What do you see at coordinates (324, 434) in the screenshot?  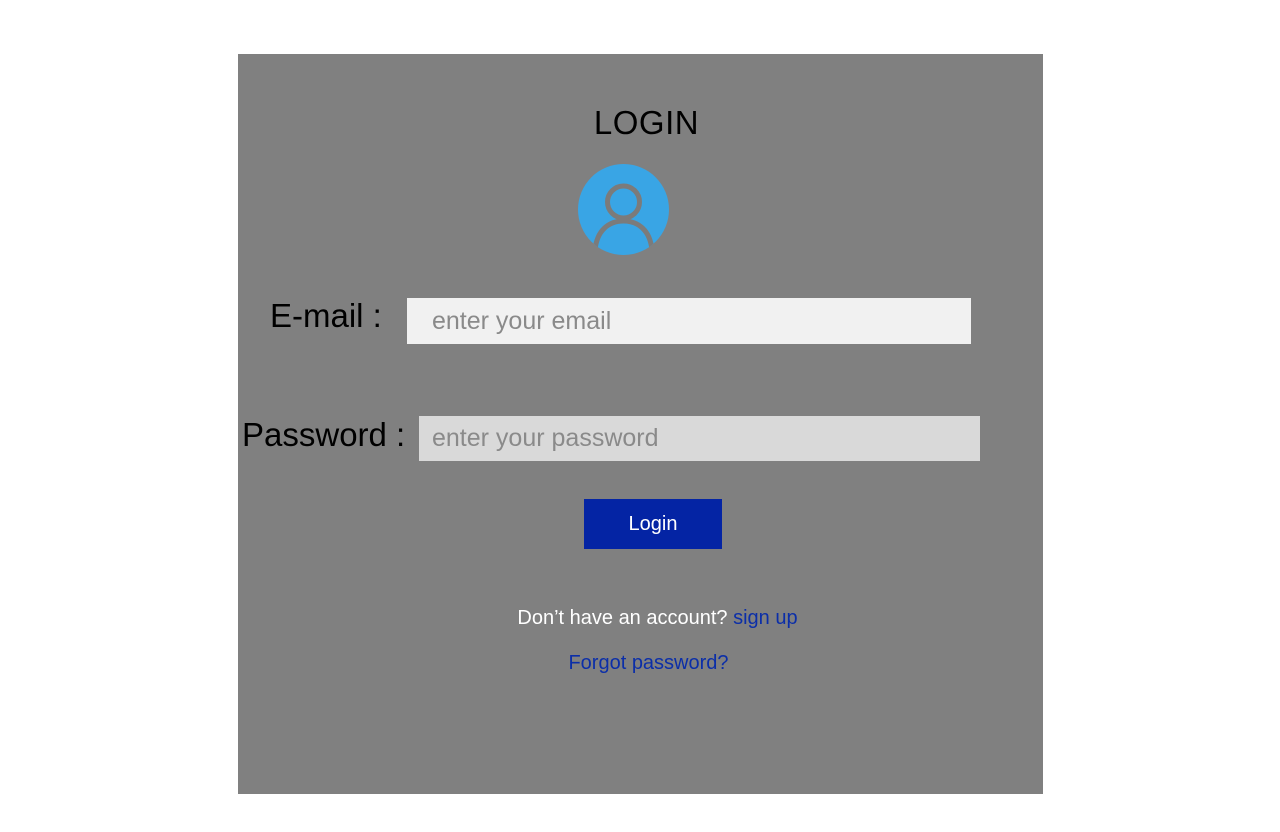 I see `password-label: Password :` at bounding box center [324, 434].